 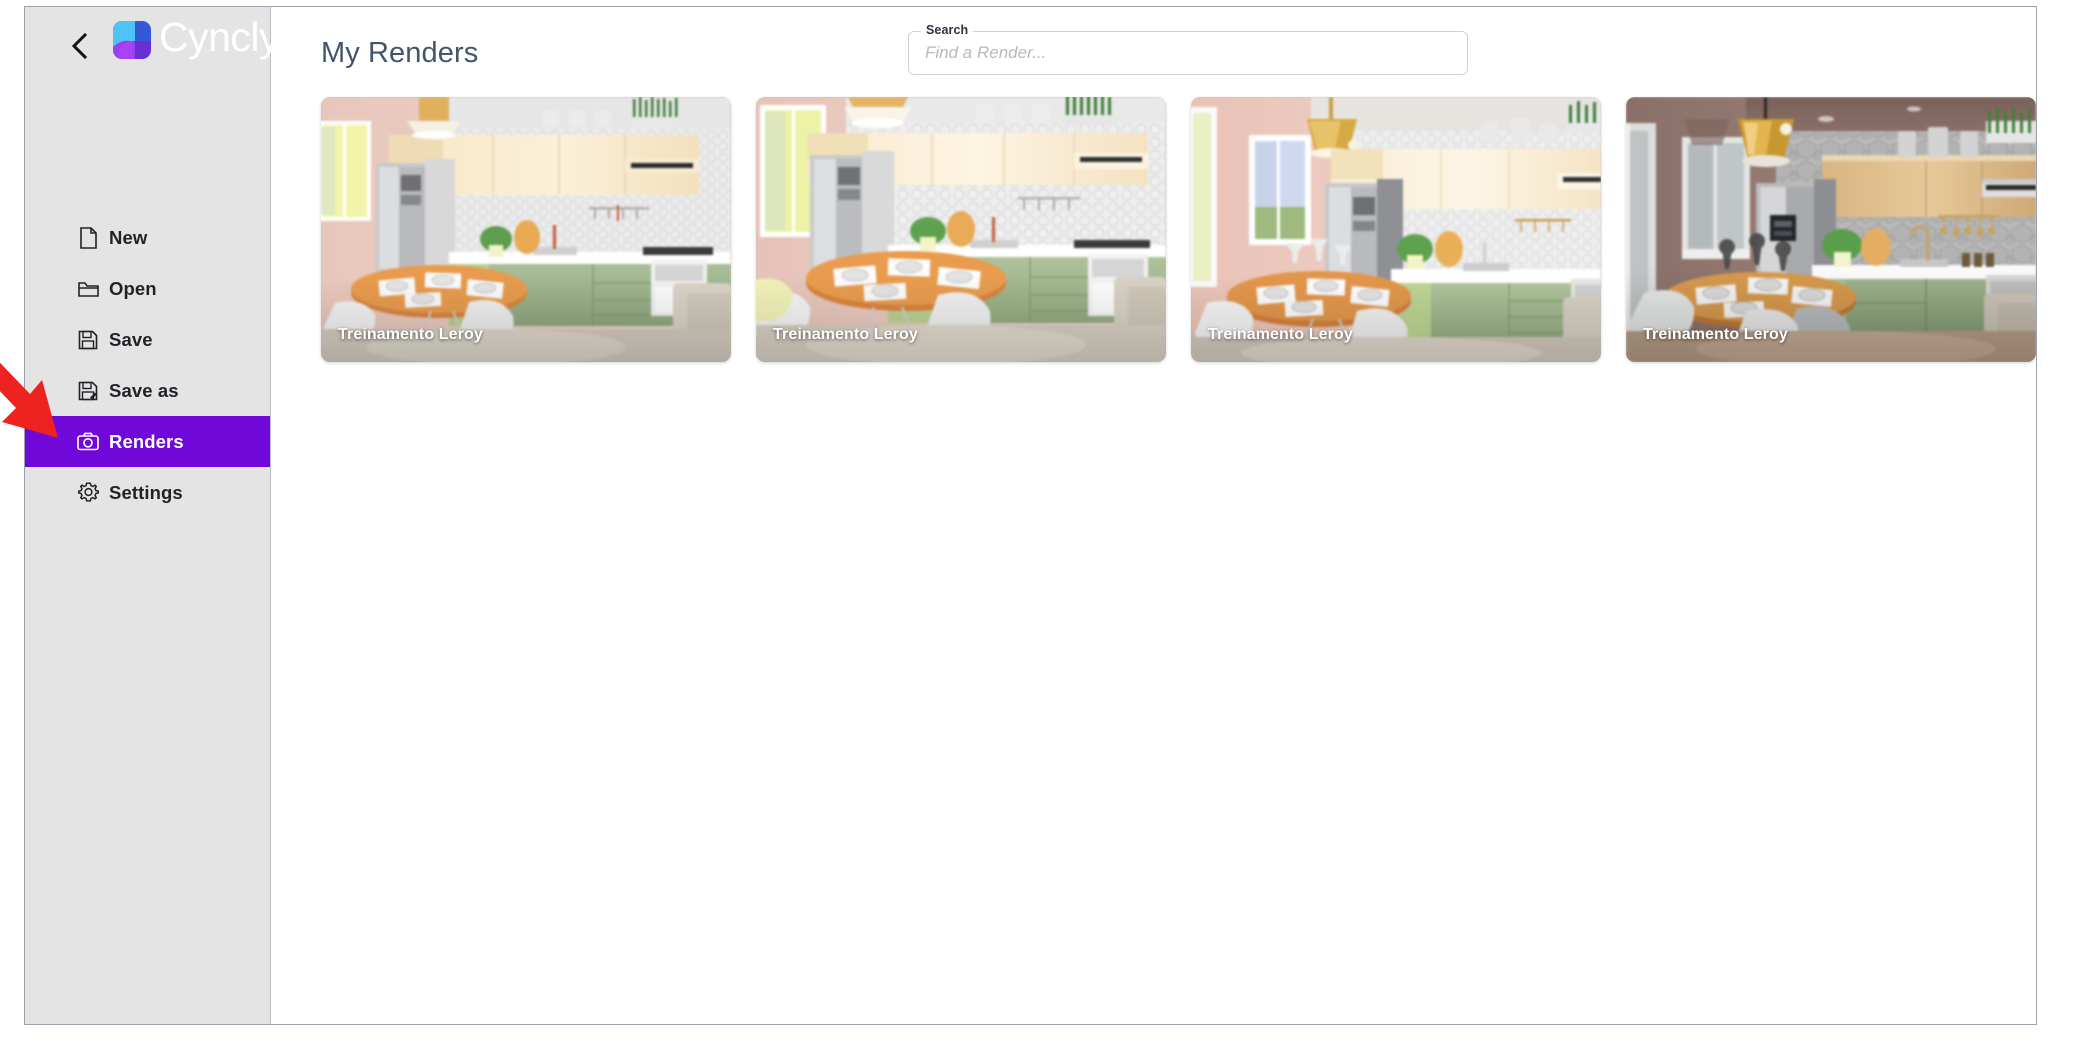 I want to click on search-label: Search, so click(x=947, y=30).